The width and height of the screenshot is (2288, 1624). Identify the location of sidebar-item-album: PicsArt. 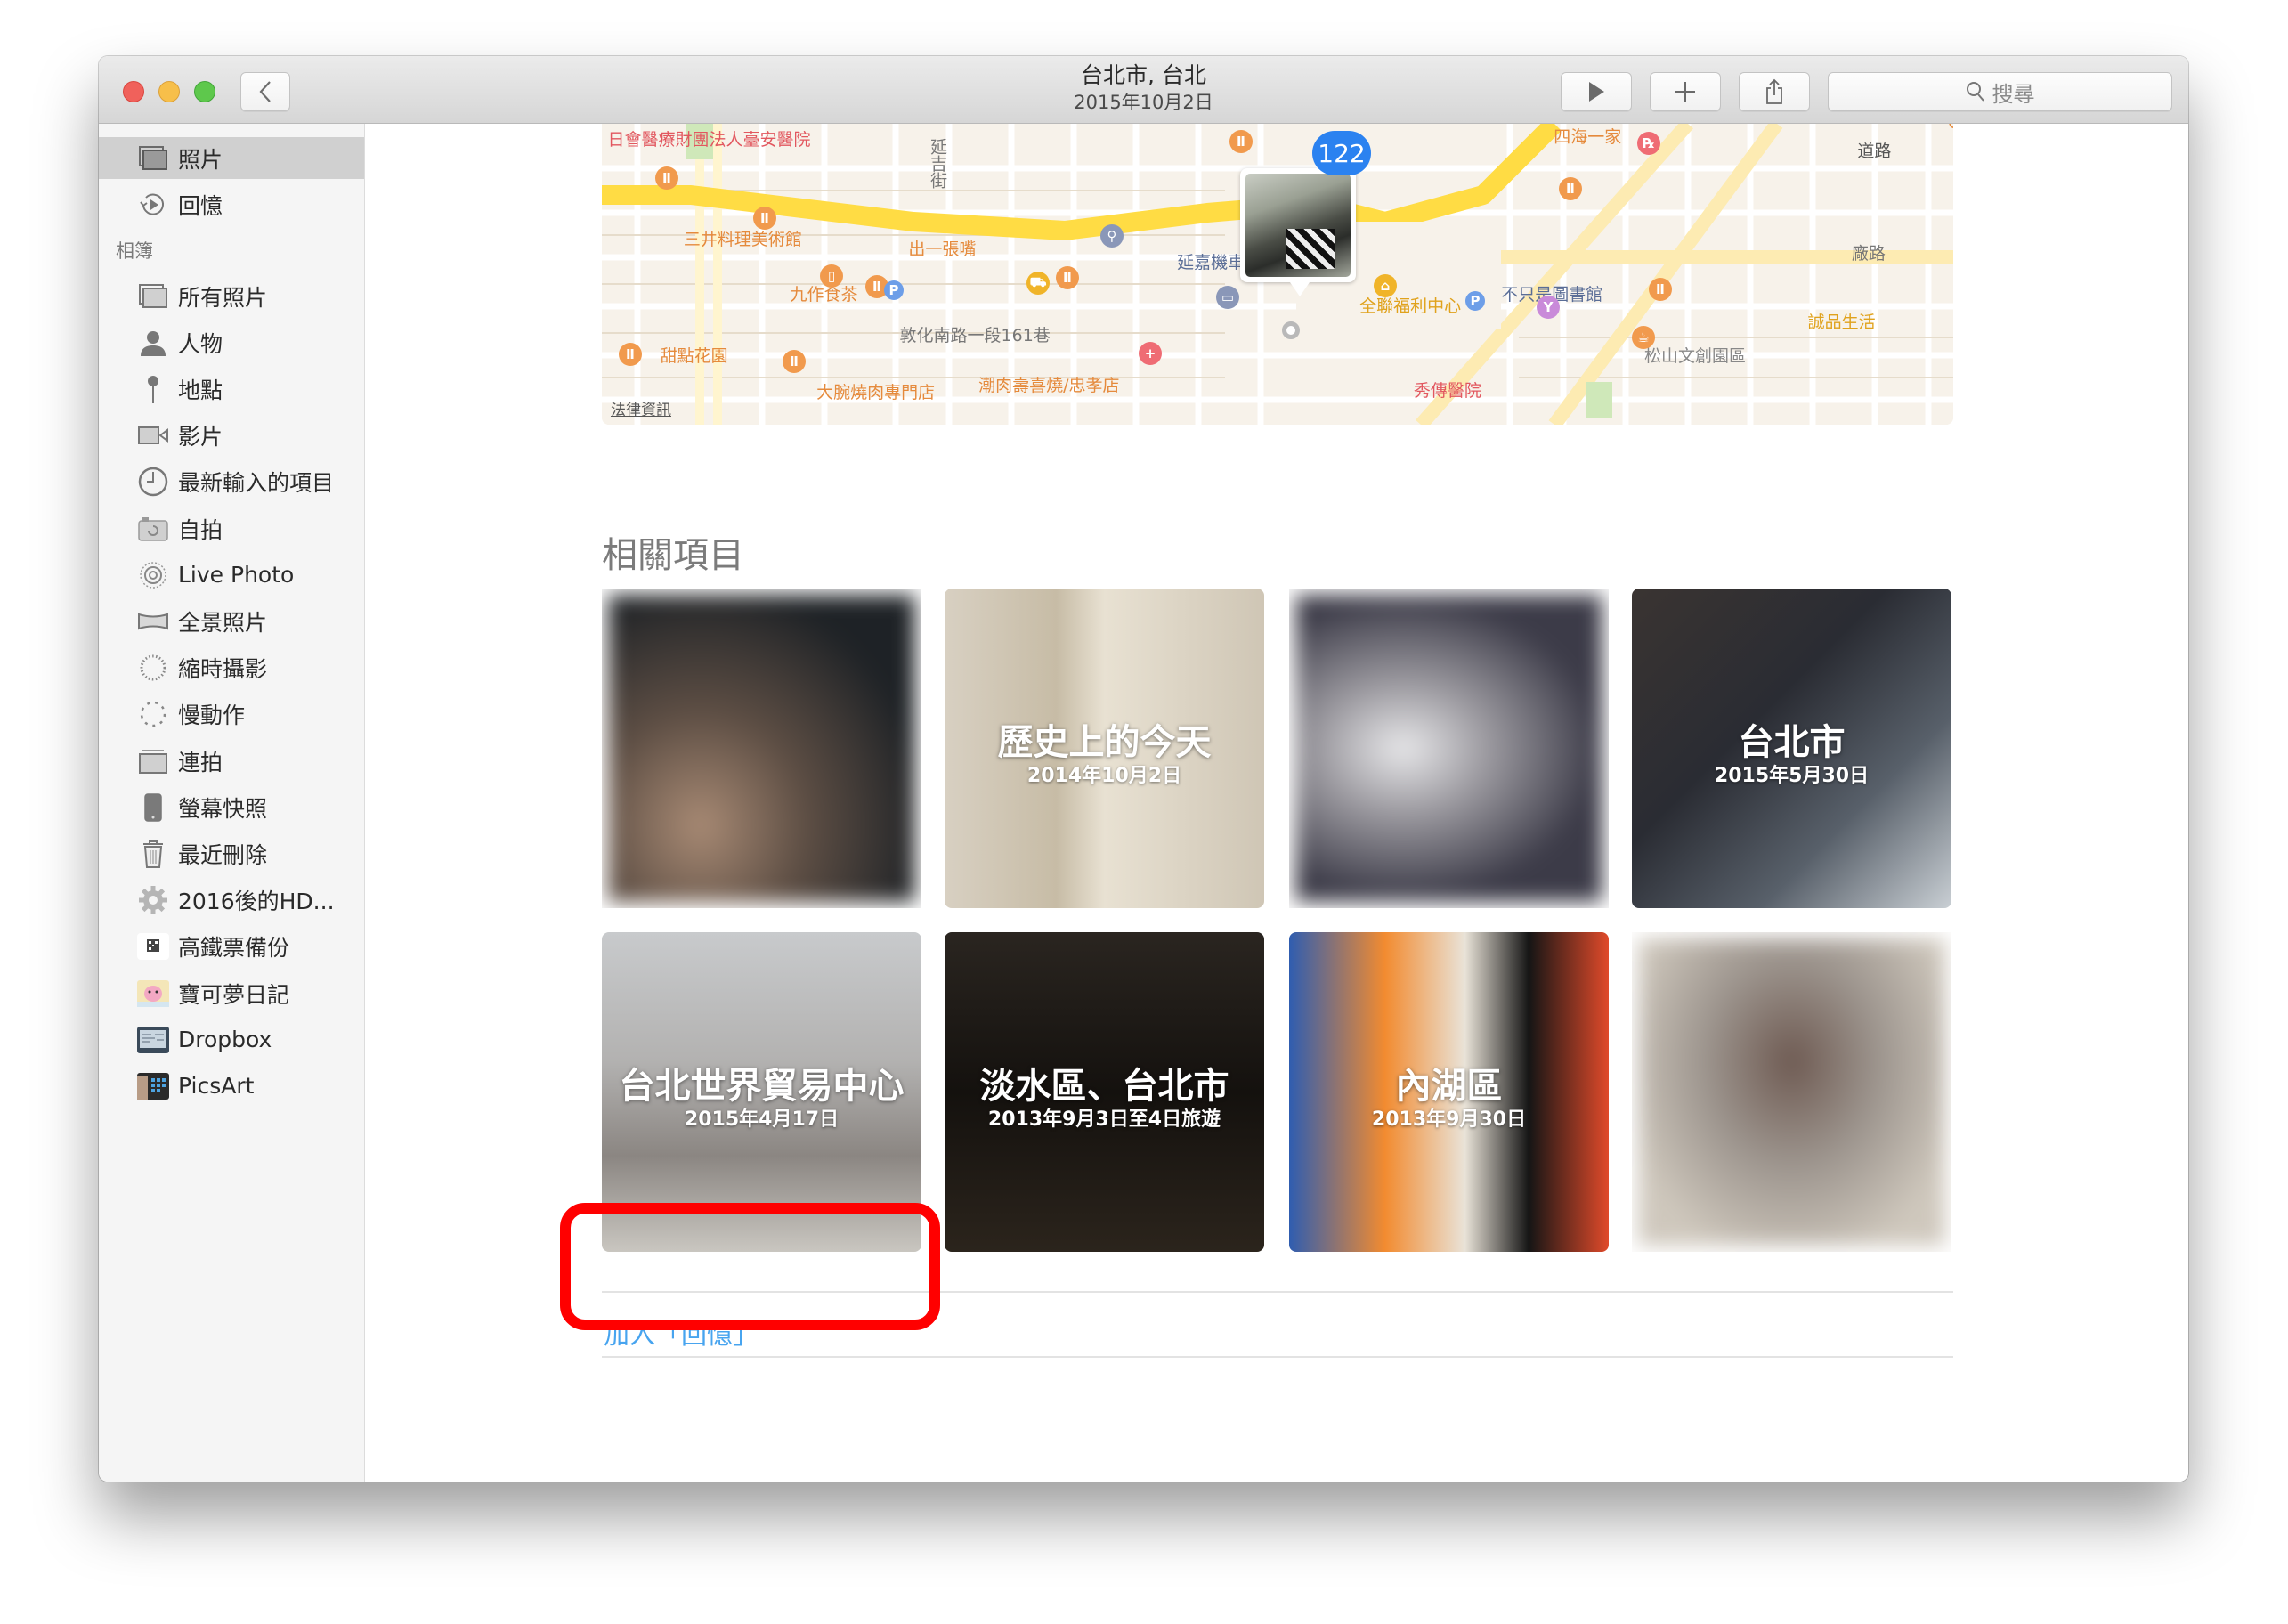
(231, 1086).